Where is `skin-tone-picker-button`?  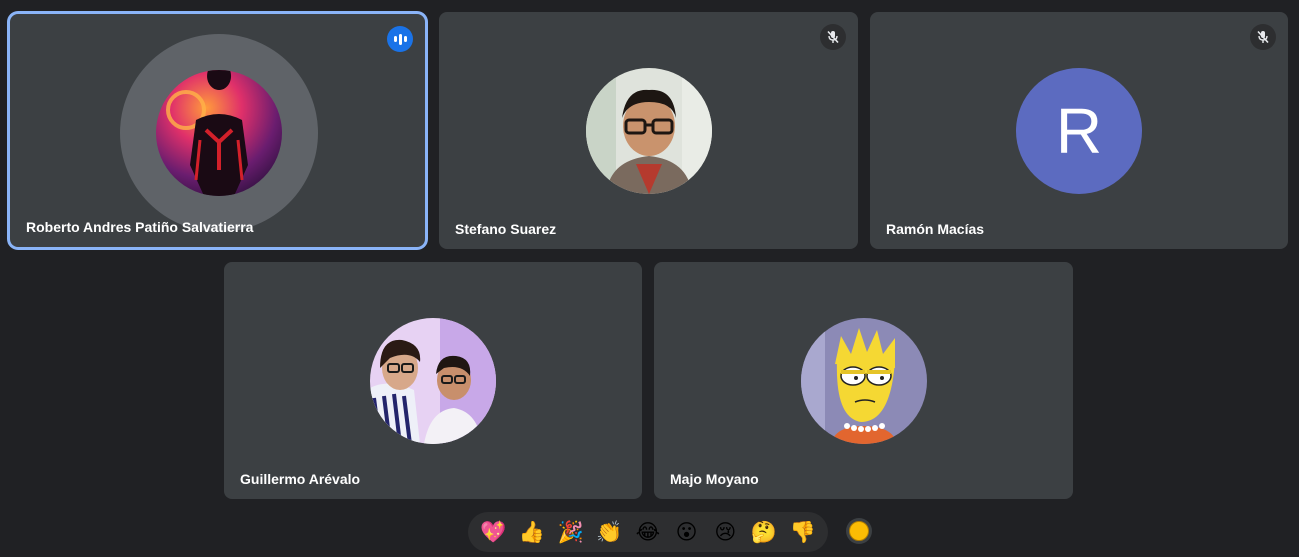
skin-tone-picker-button is located at coordinates (859, 531).